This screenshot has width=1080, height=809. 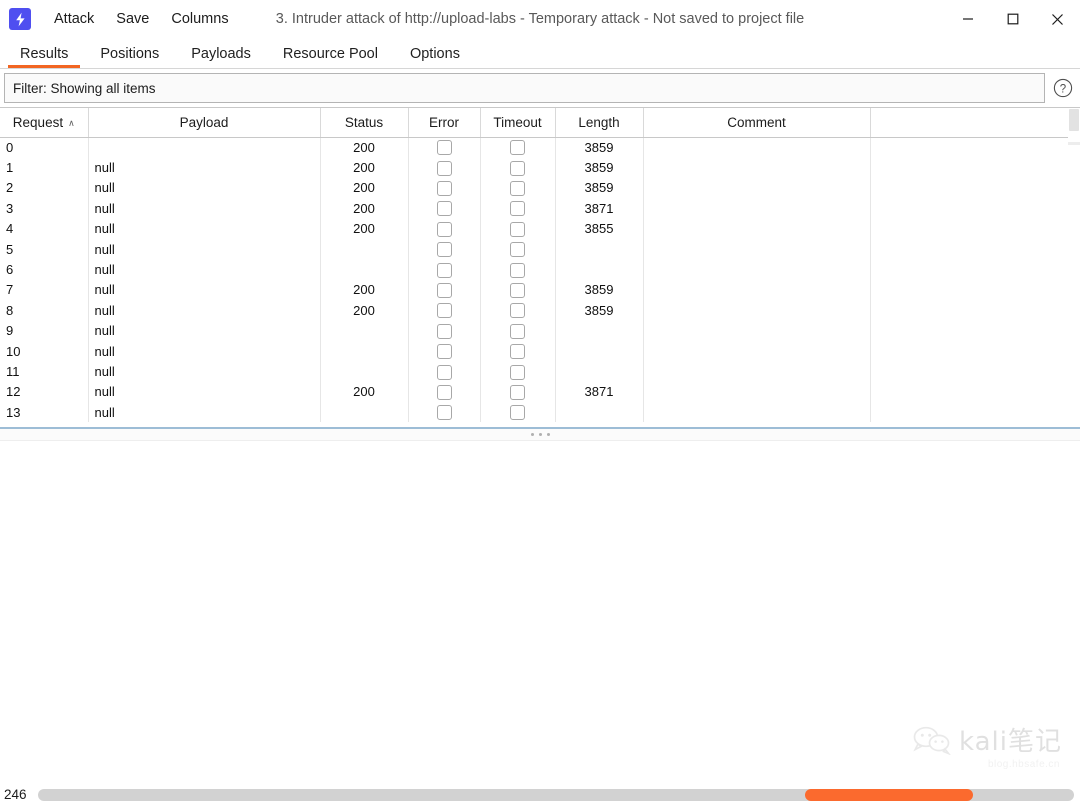 What do you see at coordinates (518, 123) in the screenshot?
I see `column-header-timeout: Timeout` at bounding box center [518, 123].